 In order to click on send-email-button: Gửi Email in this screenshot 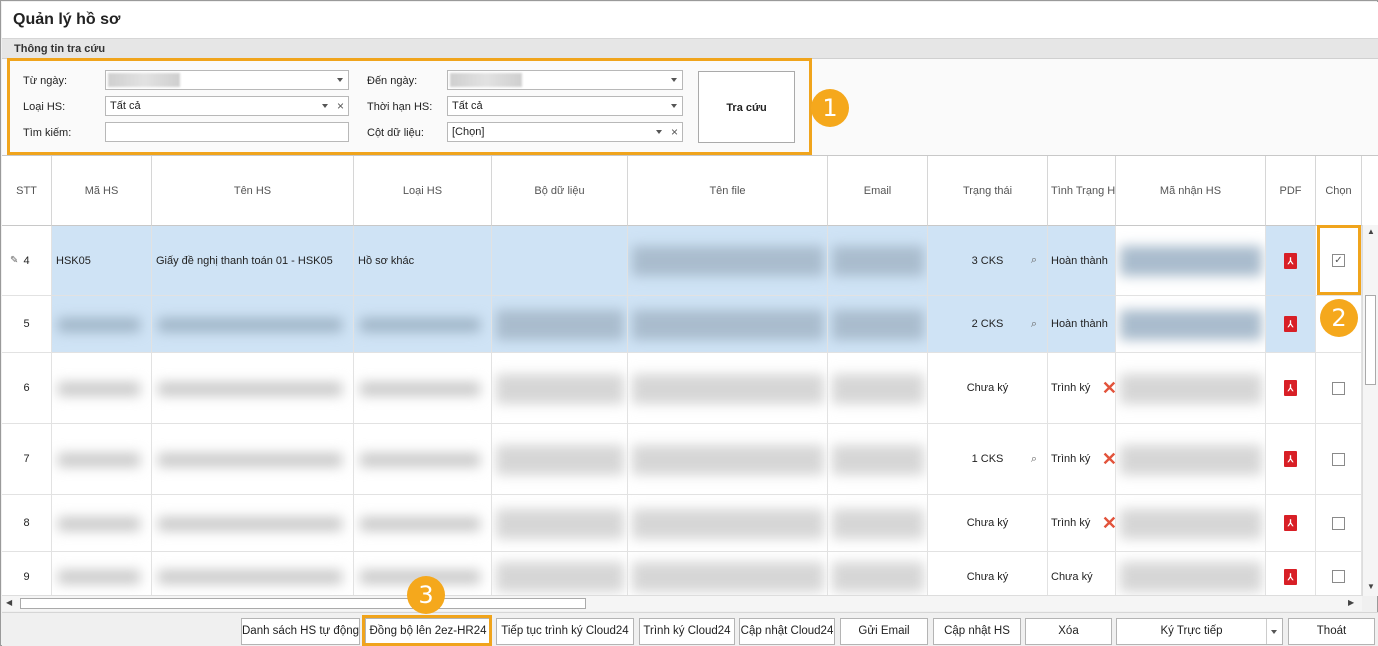, I will do `click(884, 631)`.